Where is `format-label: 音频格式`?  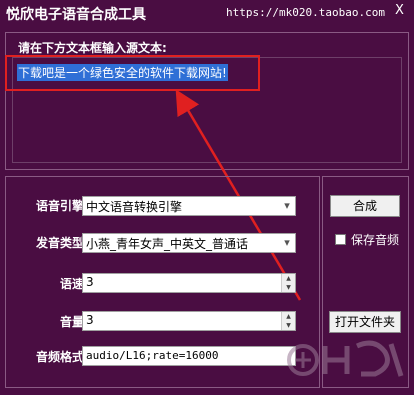
format-label: 音频格式 is located at coordinates (59, 357).